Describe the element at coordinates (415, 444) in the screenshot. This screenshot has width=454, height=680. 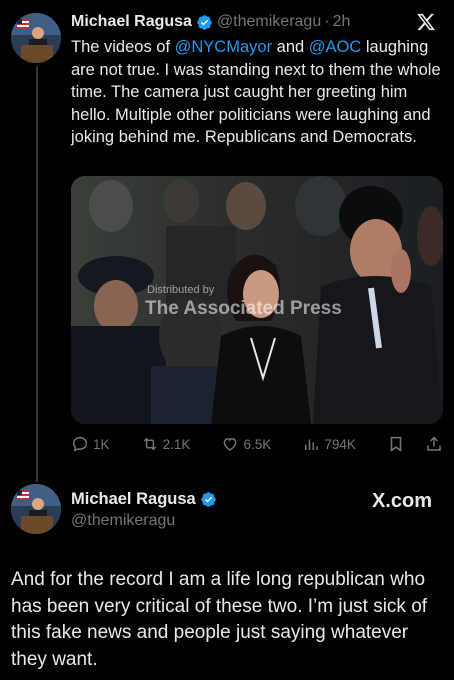
I see `secondary-actions` at that location.